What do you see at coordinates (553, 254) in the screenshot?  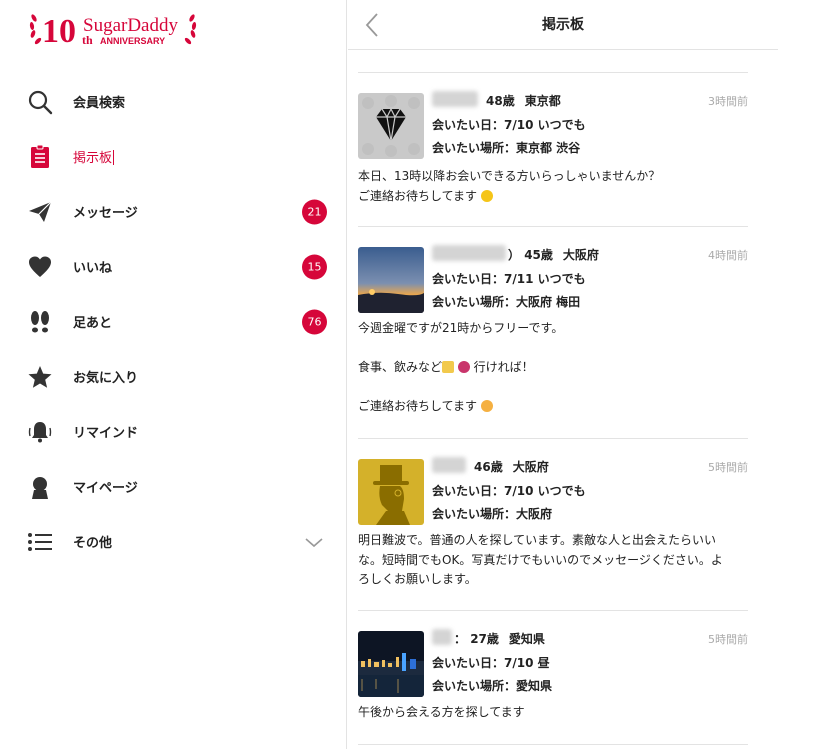 I see `post-meta: ） 45歳 大阪府` at bounding box center [553, 254].